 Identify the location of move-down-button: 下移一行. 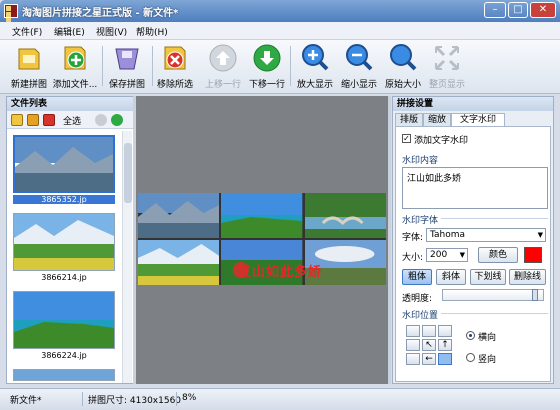
(267, 67).